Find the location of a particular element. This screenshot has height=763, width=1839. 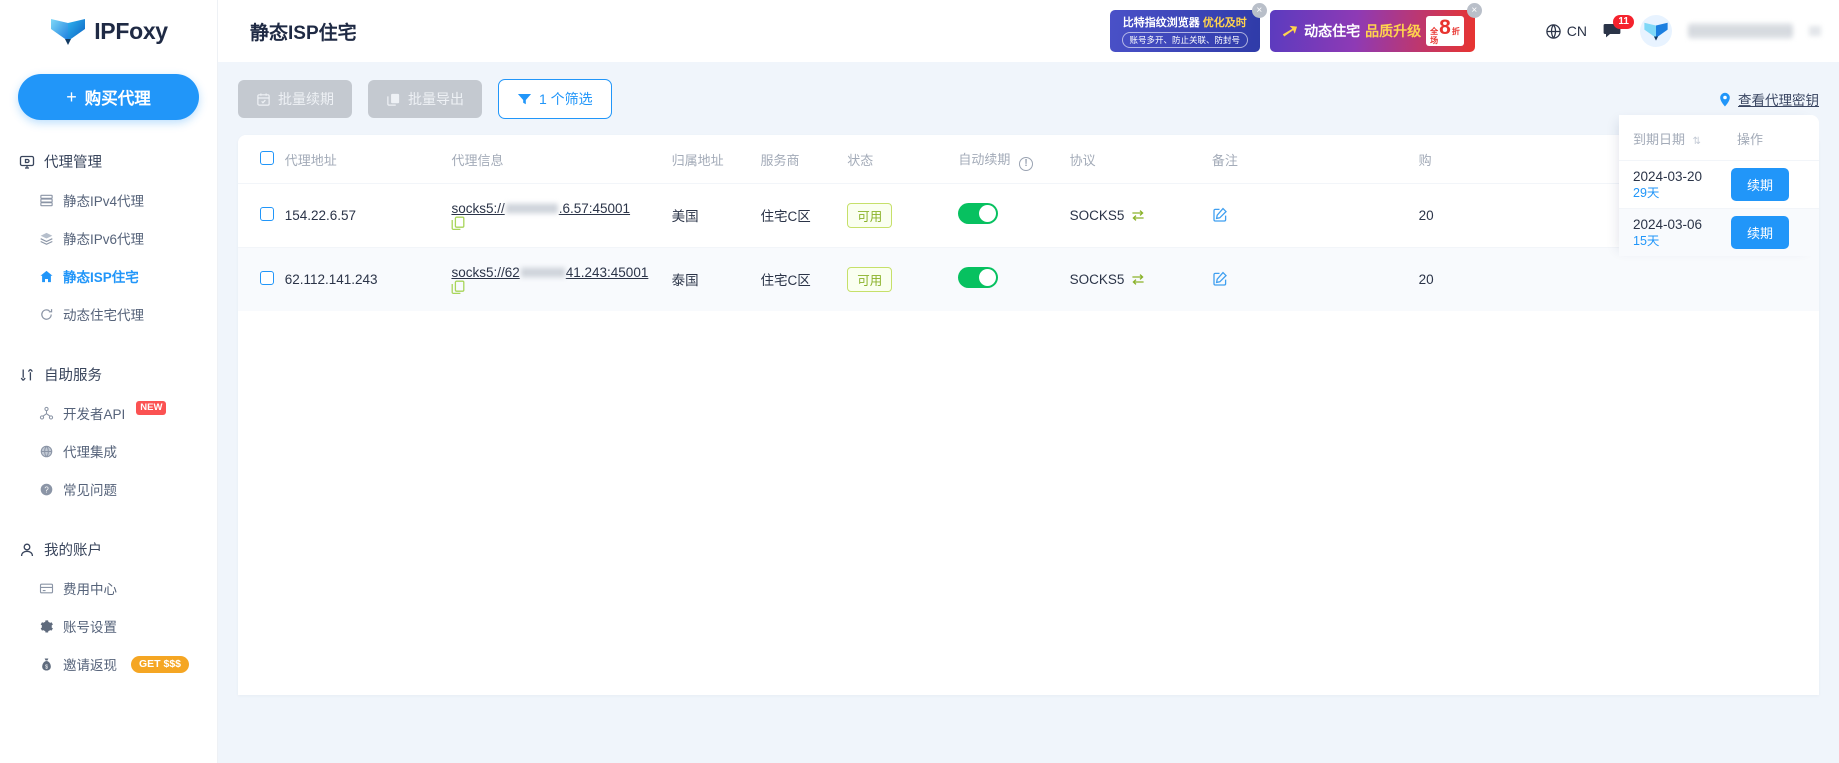

sidebar-item-dynamic-residential: 动态住宅代理 is located at coordinates (108, 314).